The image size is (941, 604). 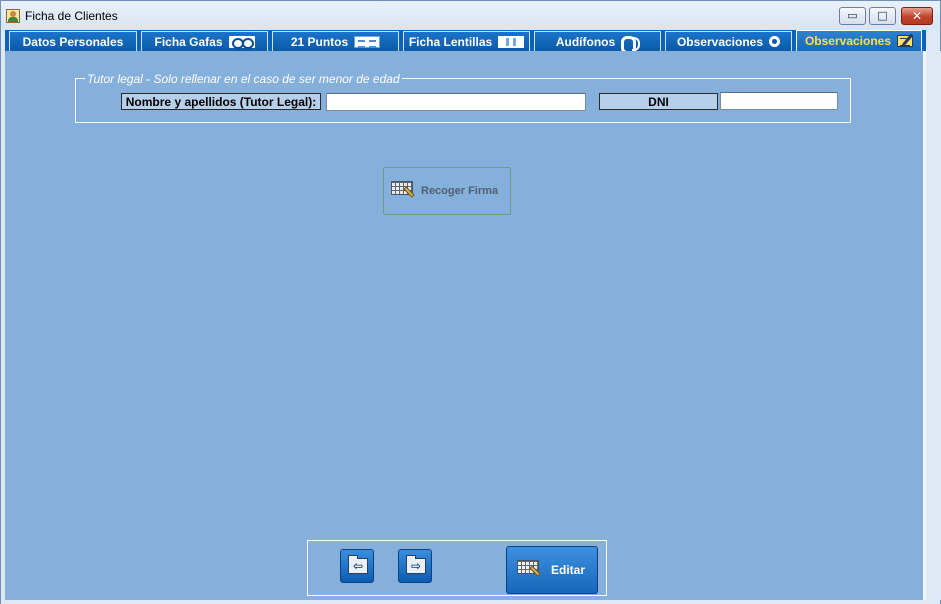 I want to click on arrow-left-icon: ⇦, so click(x=358, y=566).